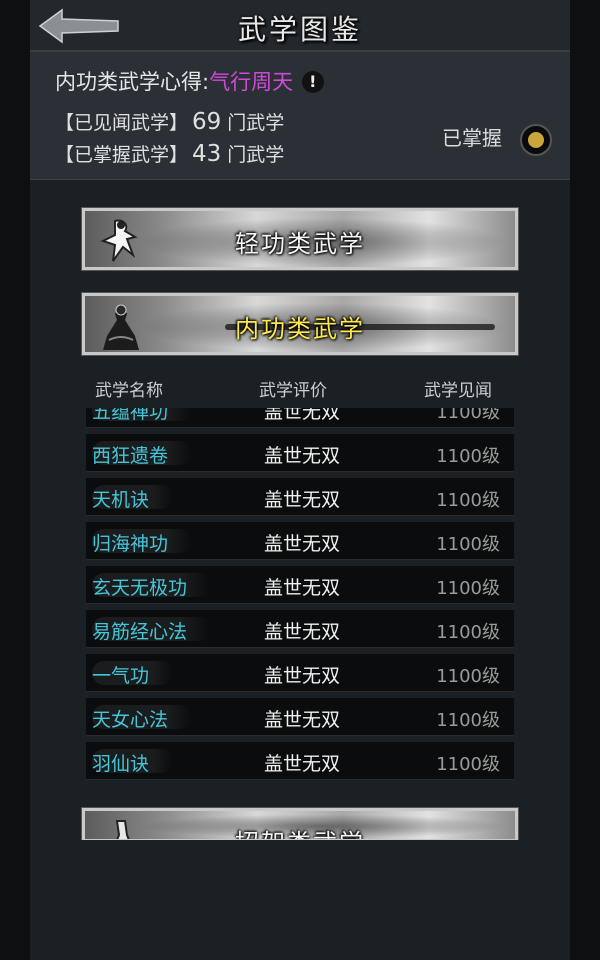  Describe the element at coordinates (133, 674) in the screenshot. I see `skill-name: 一气功` at that location.